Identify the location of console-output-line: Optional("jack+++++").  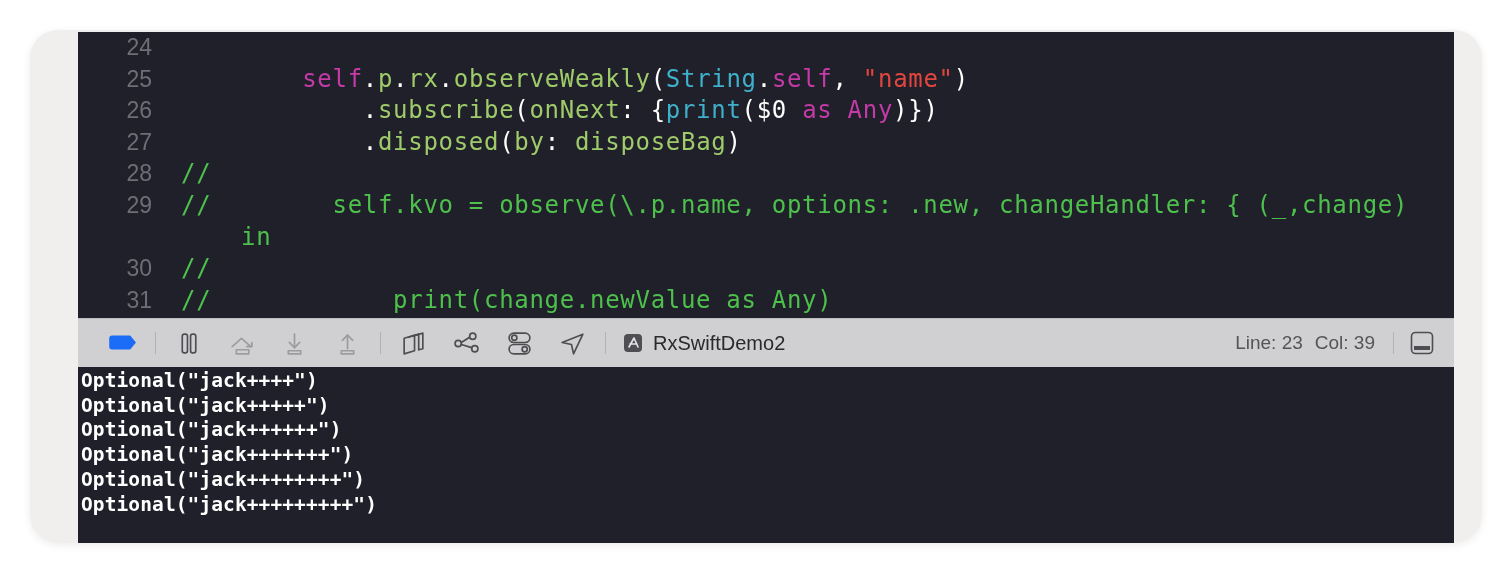
(206, 406).